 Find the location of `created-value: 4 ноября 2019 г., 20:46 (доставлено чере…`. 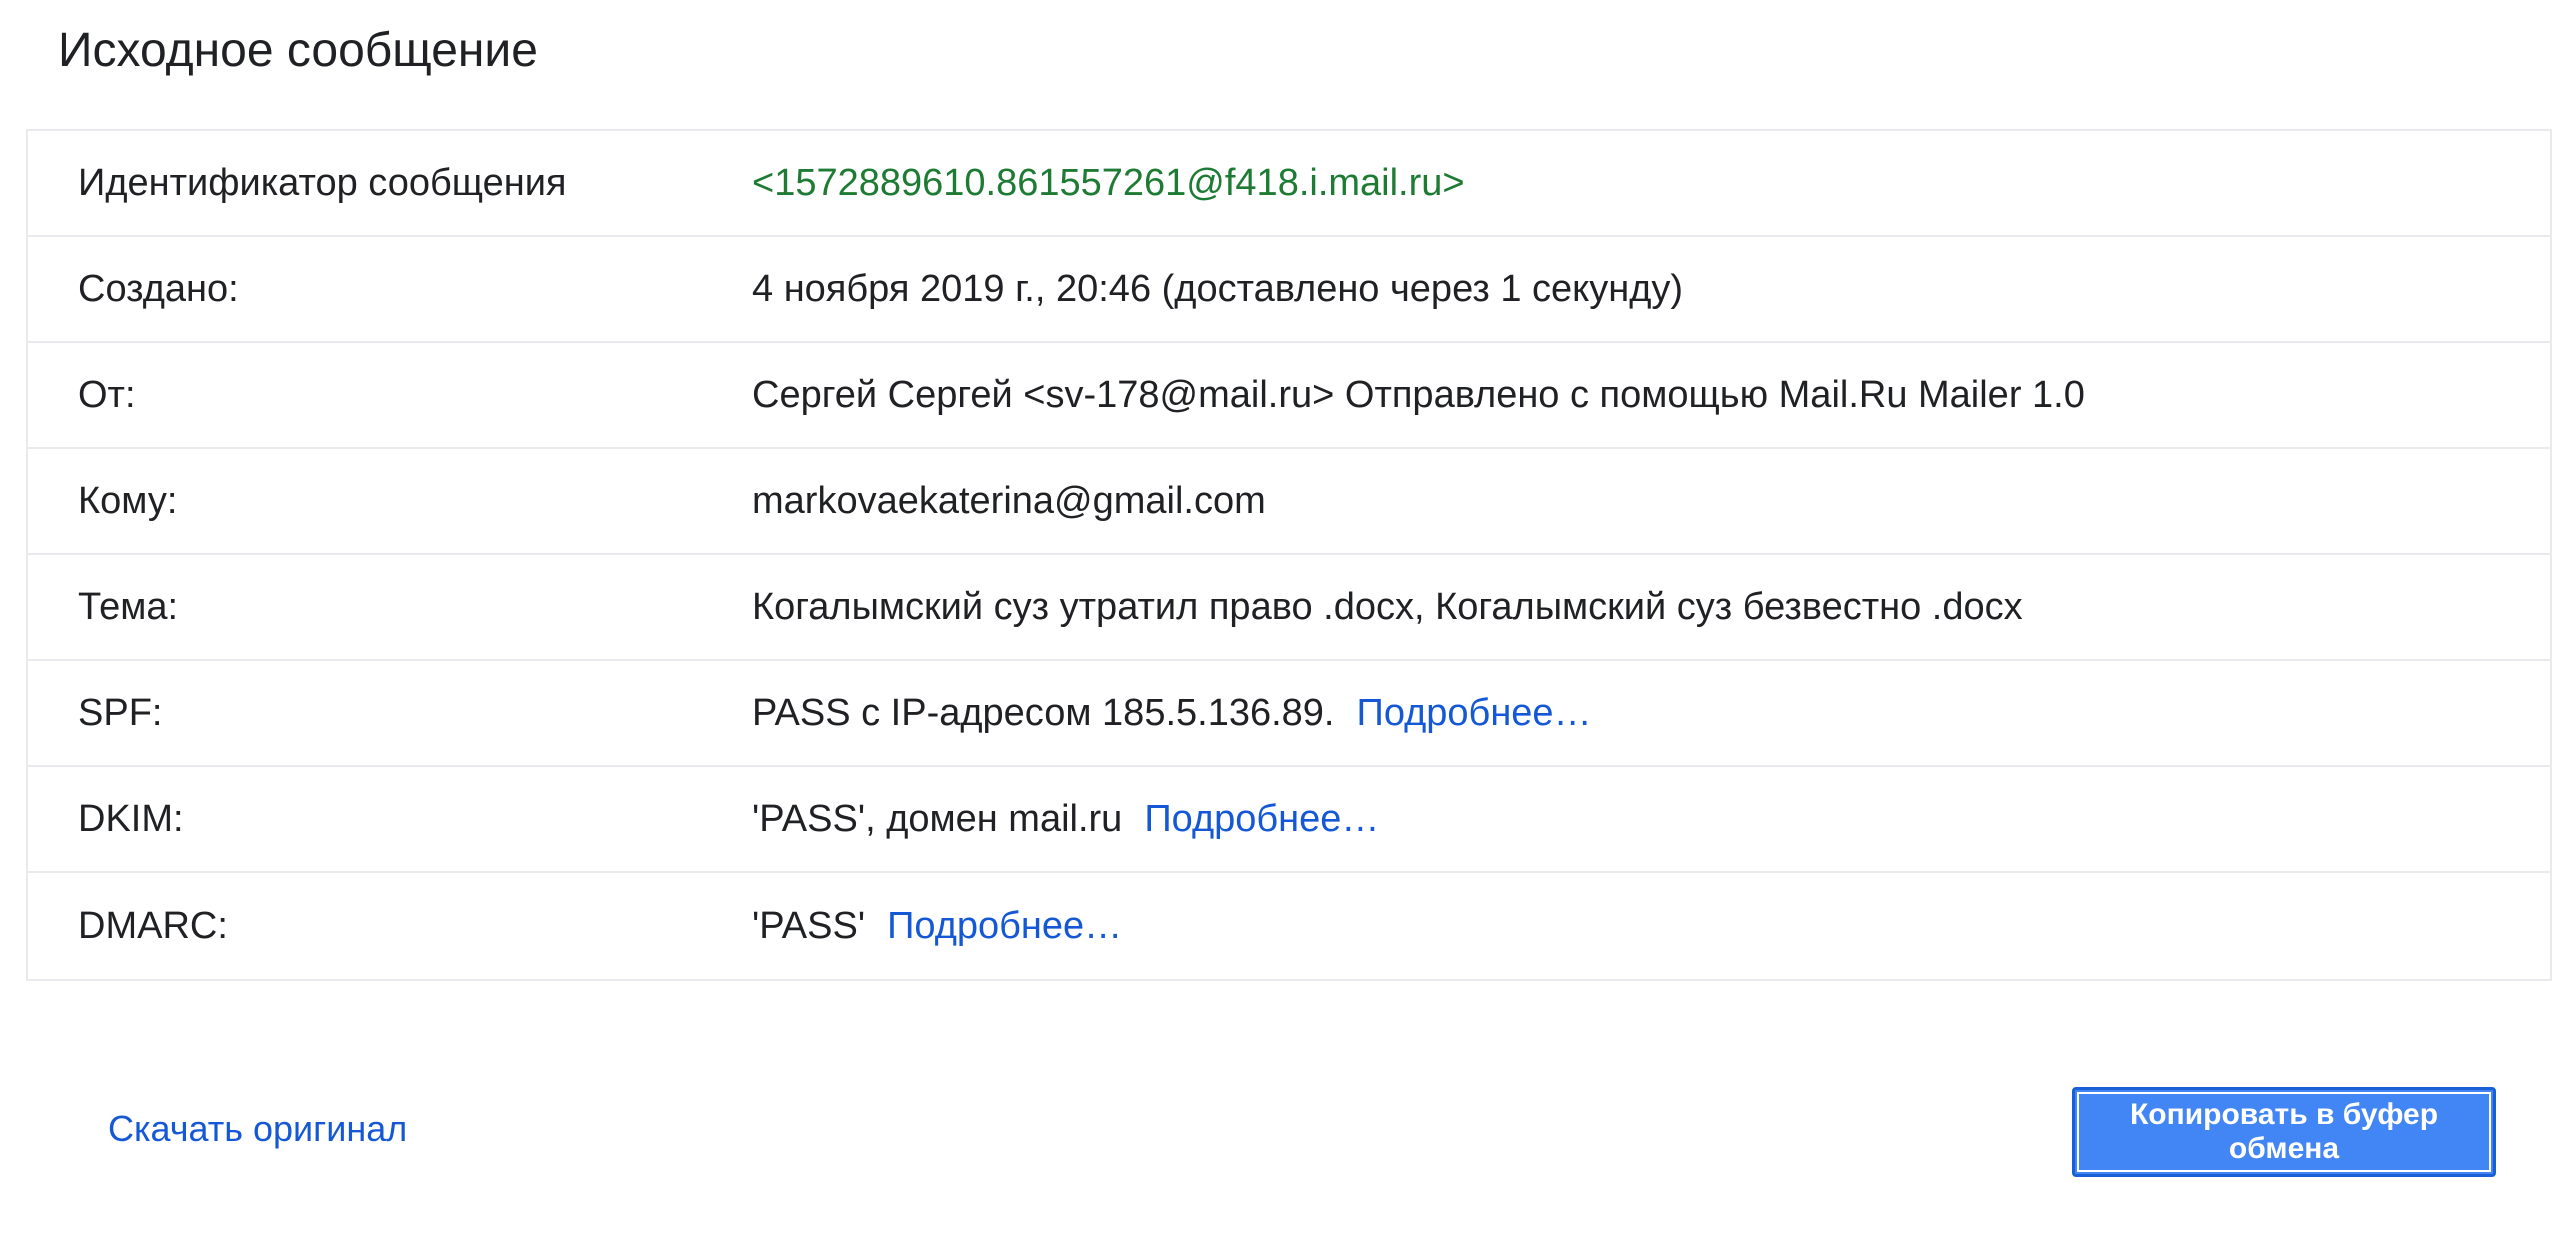

created-value: 4 ноября 2019 г., 20:46 (доставлено чере… is located at coordinates (1218, 288).